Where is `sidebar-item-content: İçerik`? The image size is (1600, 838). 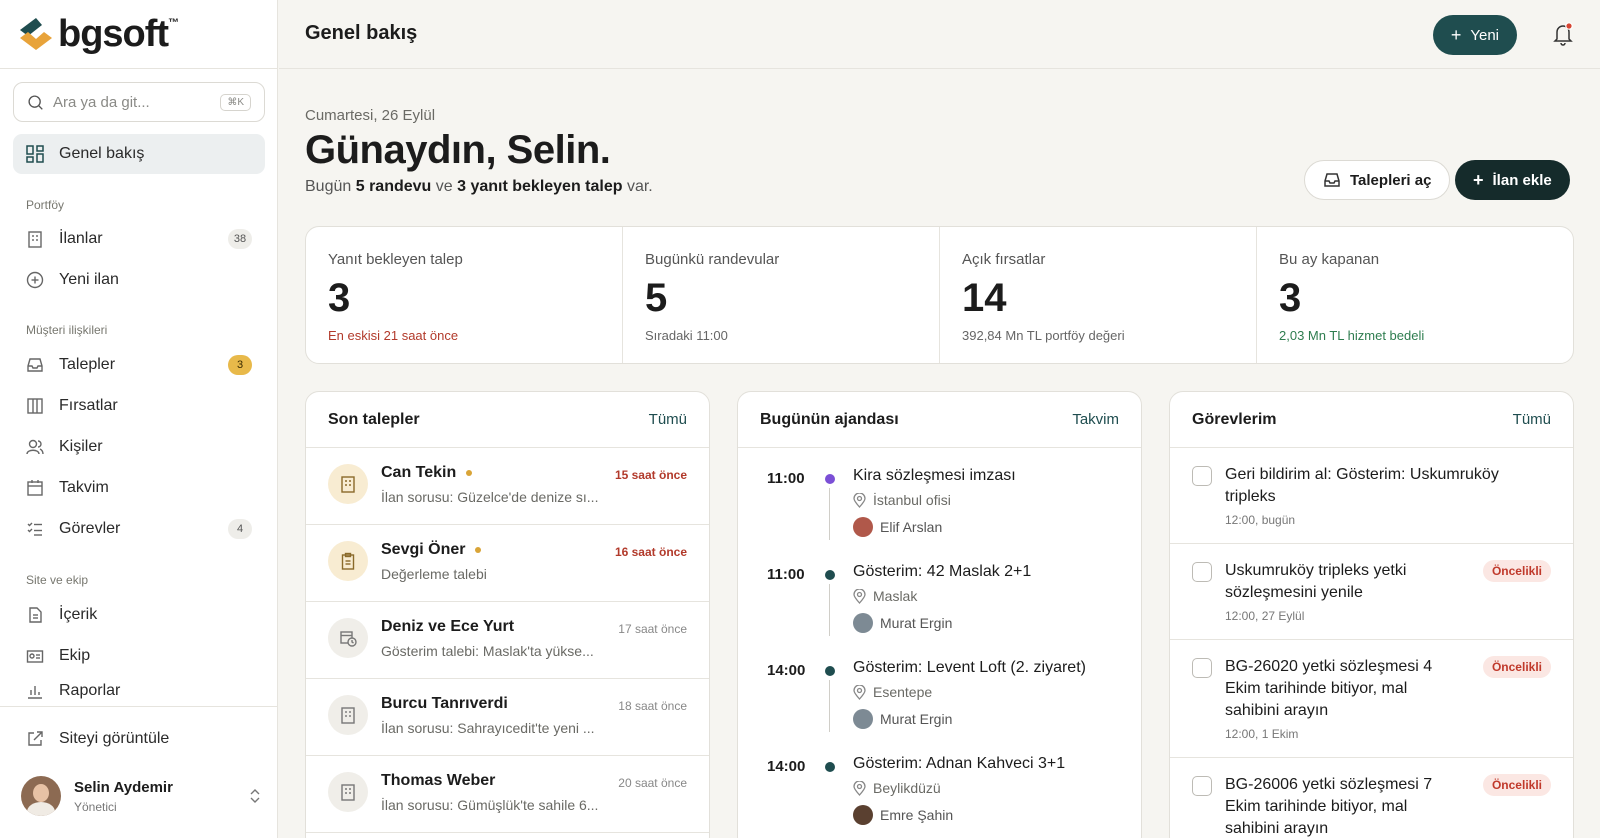 sidebar-item-content: İçerik is located at coordinates (139, 615).